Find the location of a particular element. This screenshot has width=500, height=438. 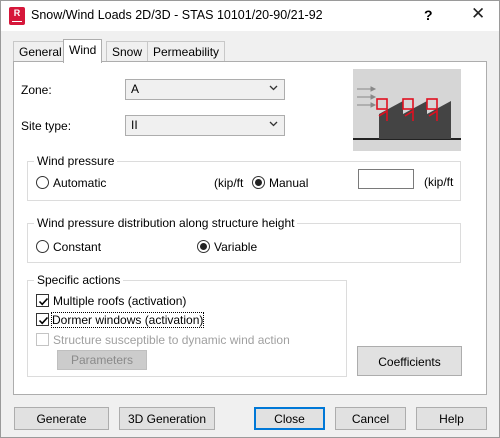

multiple-roofs-checkbox is located at coordinates (42, 300).